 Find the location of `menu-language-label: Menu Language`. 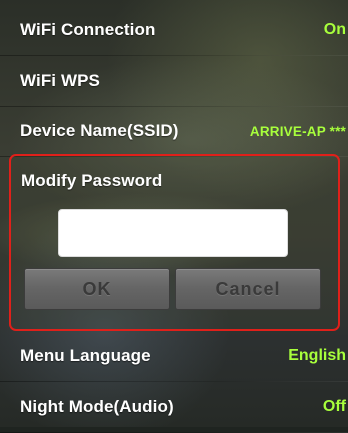

menu-language-label: Menu Language is located at coordinates (85, 355).